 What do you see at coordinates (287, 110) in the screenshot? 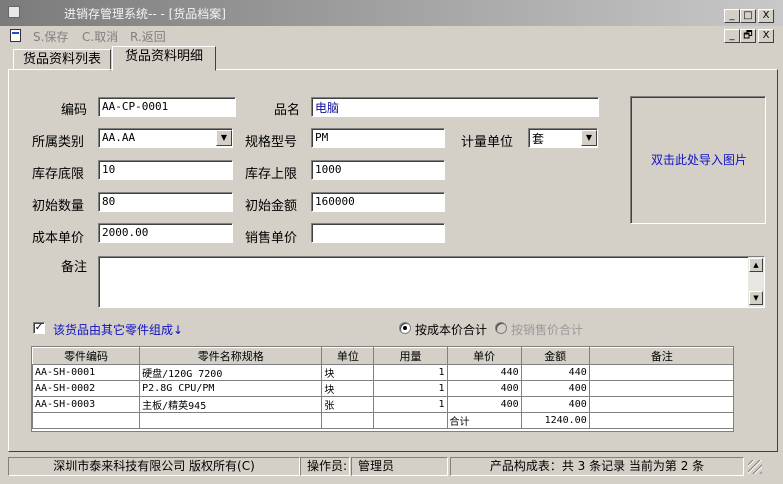
I see `name-label: 品名` at bounding box center [287, 110].